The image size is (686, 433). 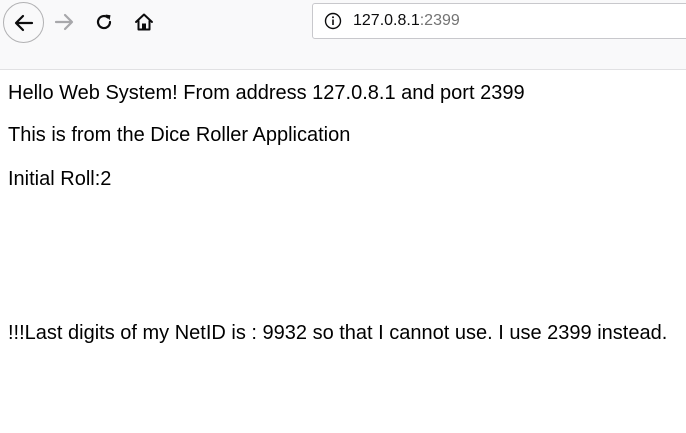 I want to click on forward-button, so click(x=64, y=22).